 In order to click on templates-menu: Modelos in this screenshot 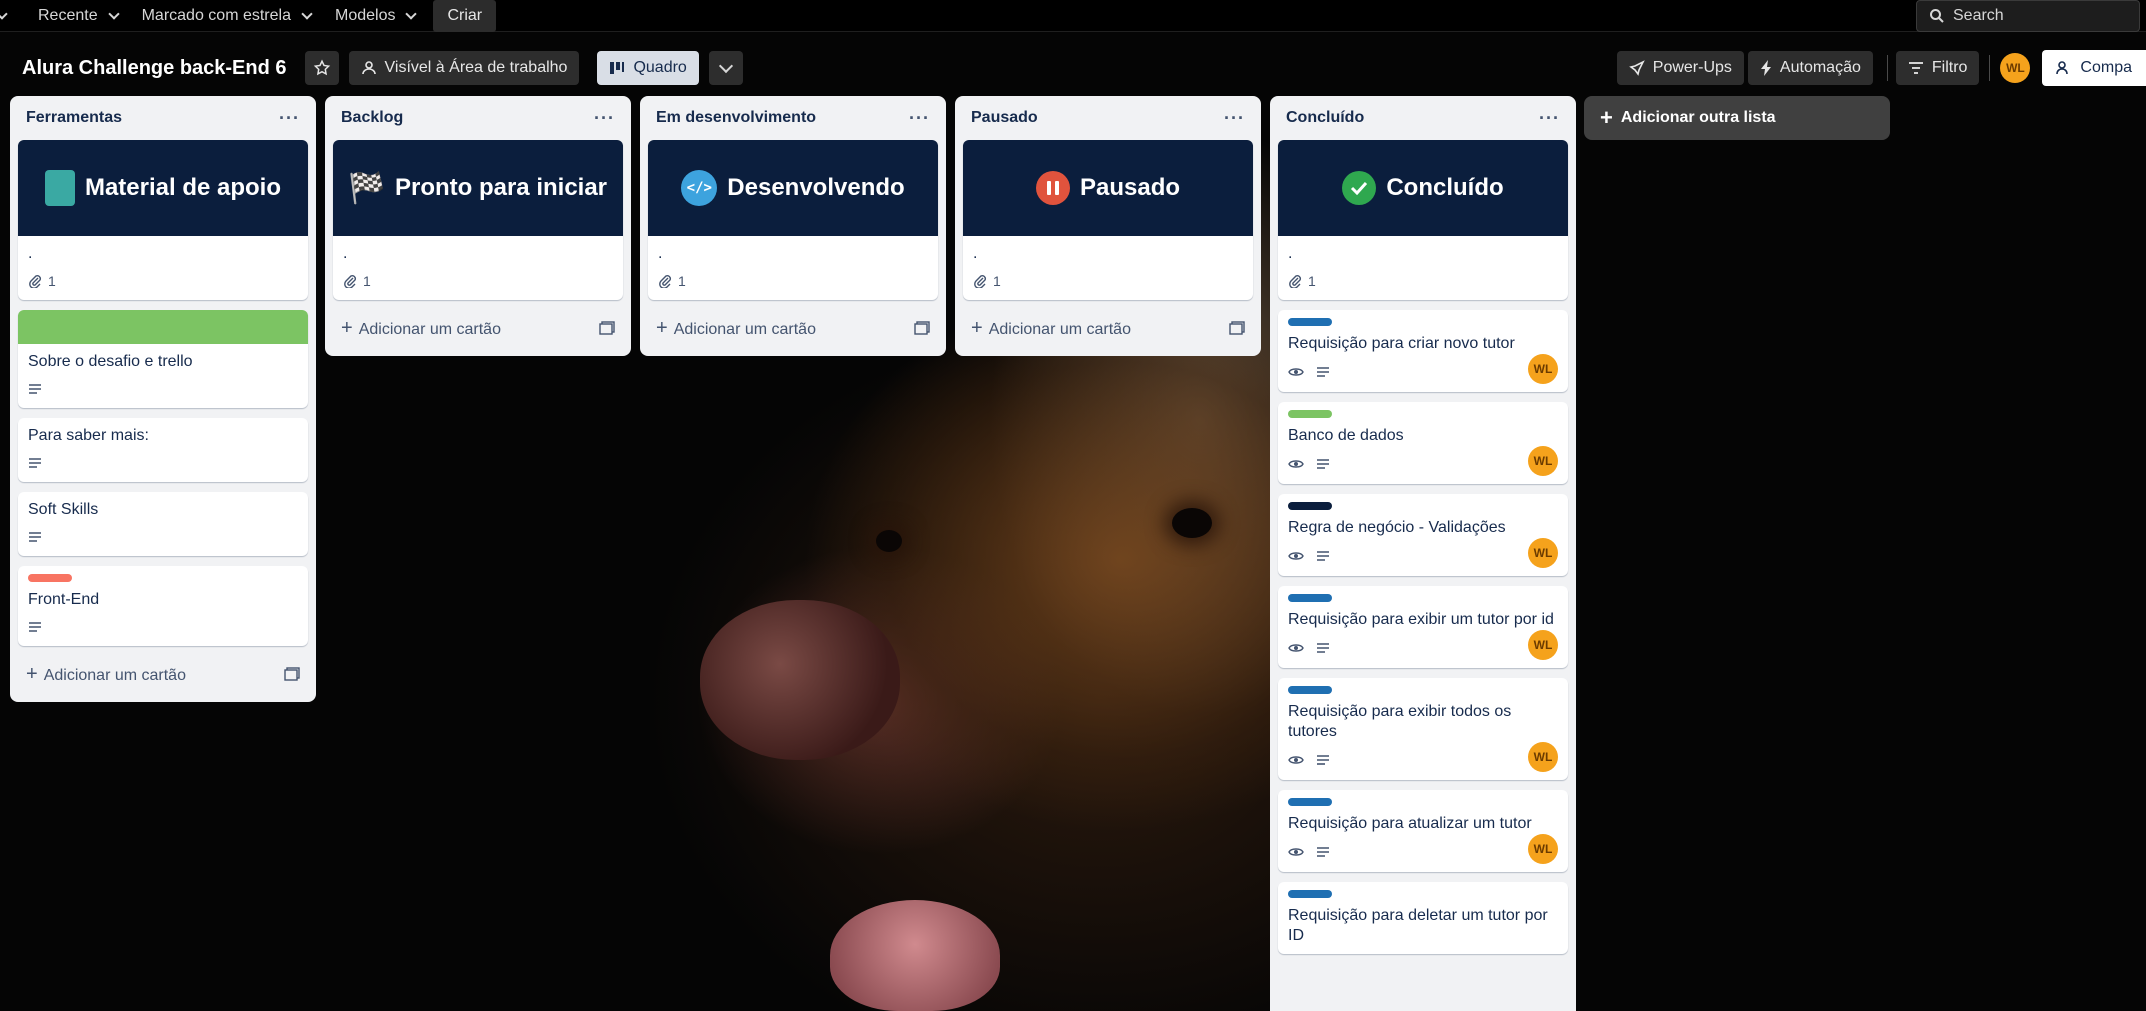, I will do `click(375, 16)`.